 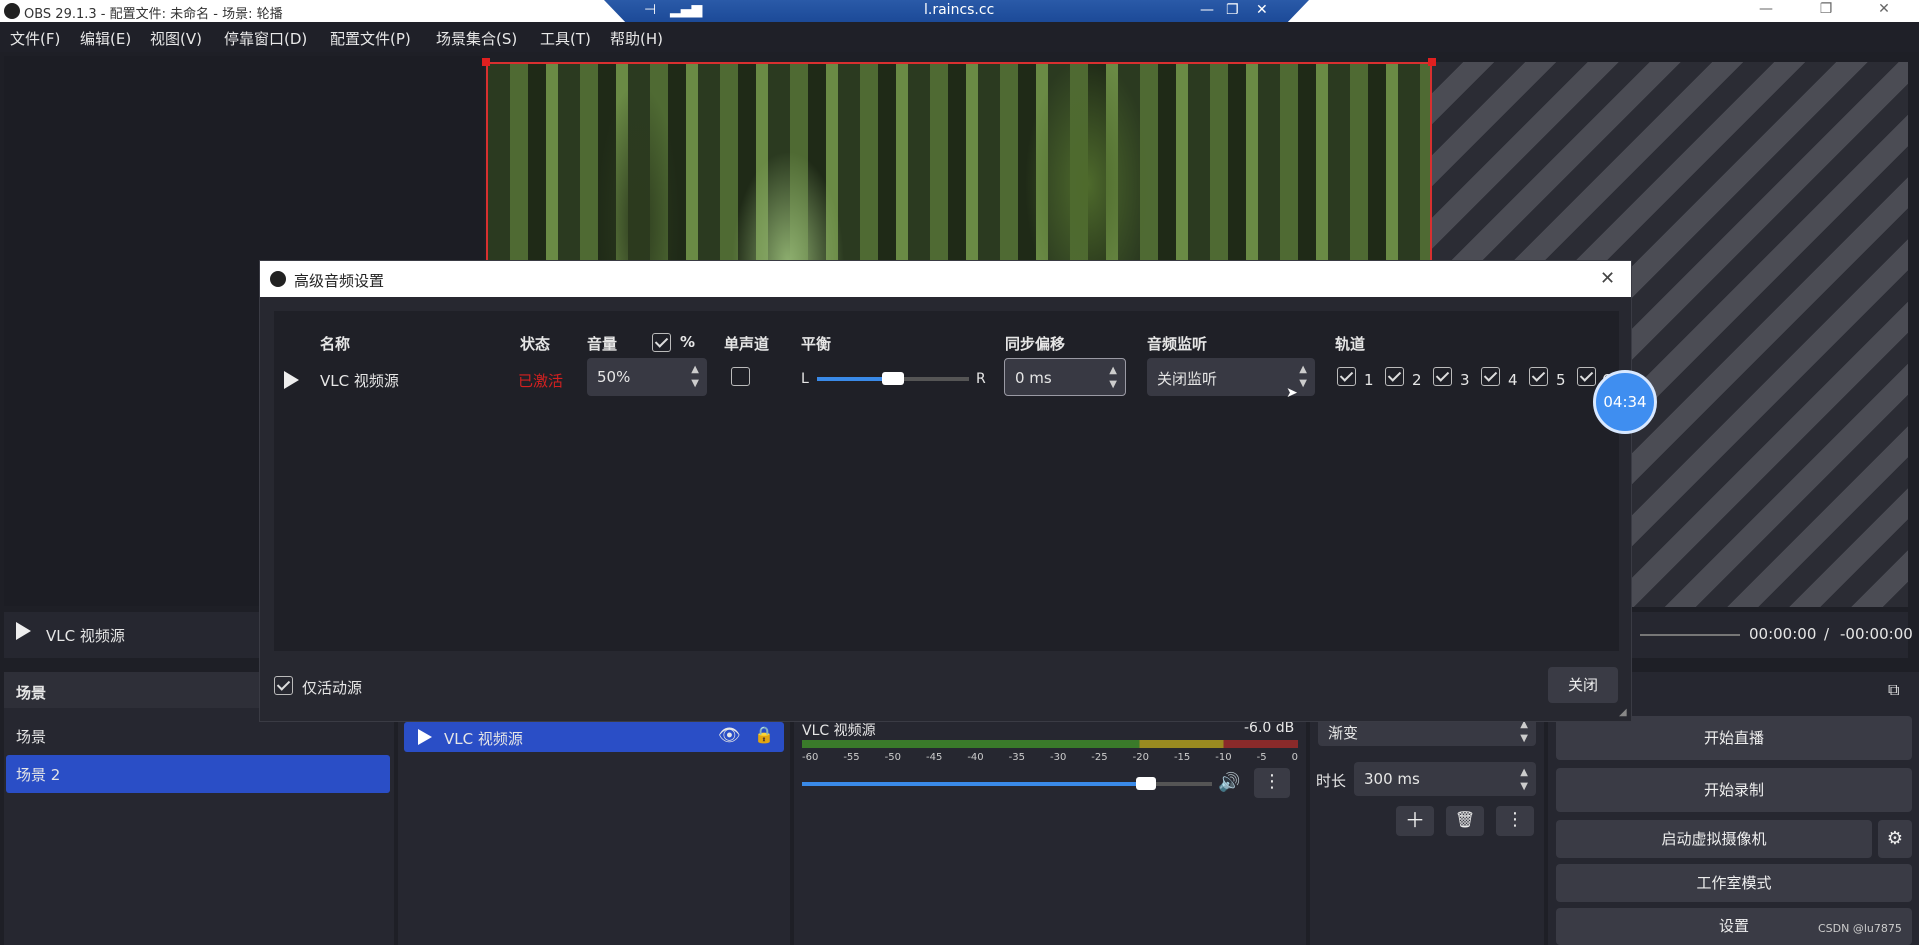 What do you see at coordinates (1262, 10) in the screenshot?
I see `remote-close-icon: ✕` at bounding box center [1262, 10].